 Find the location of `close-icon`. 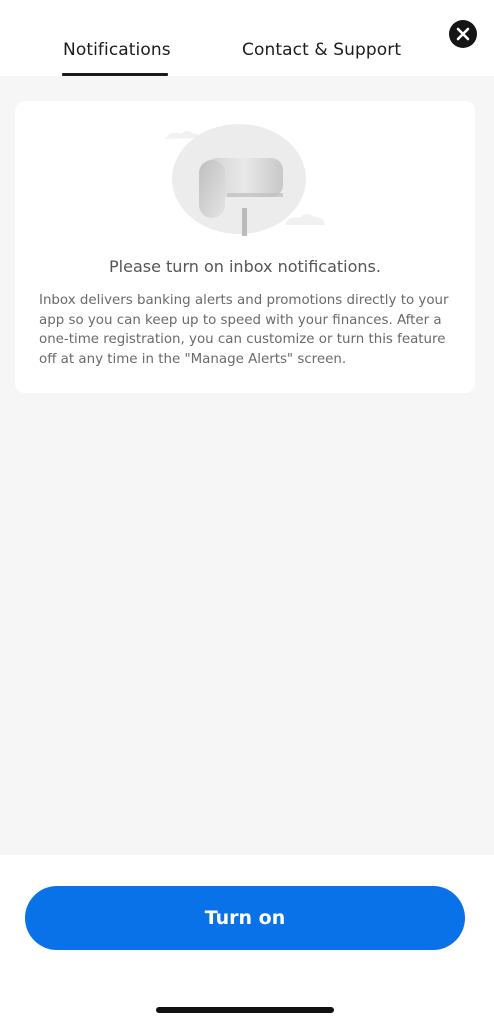

close-icon is located at coordinates (463, 34).